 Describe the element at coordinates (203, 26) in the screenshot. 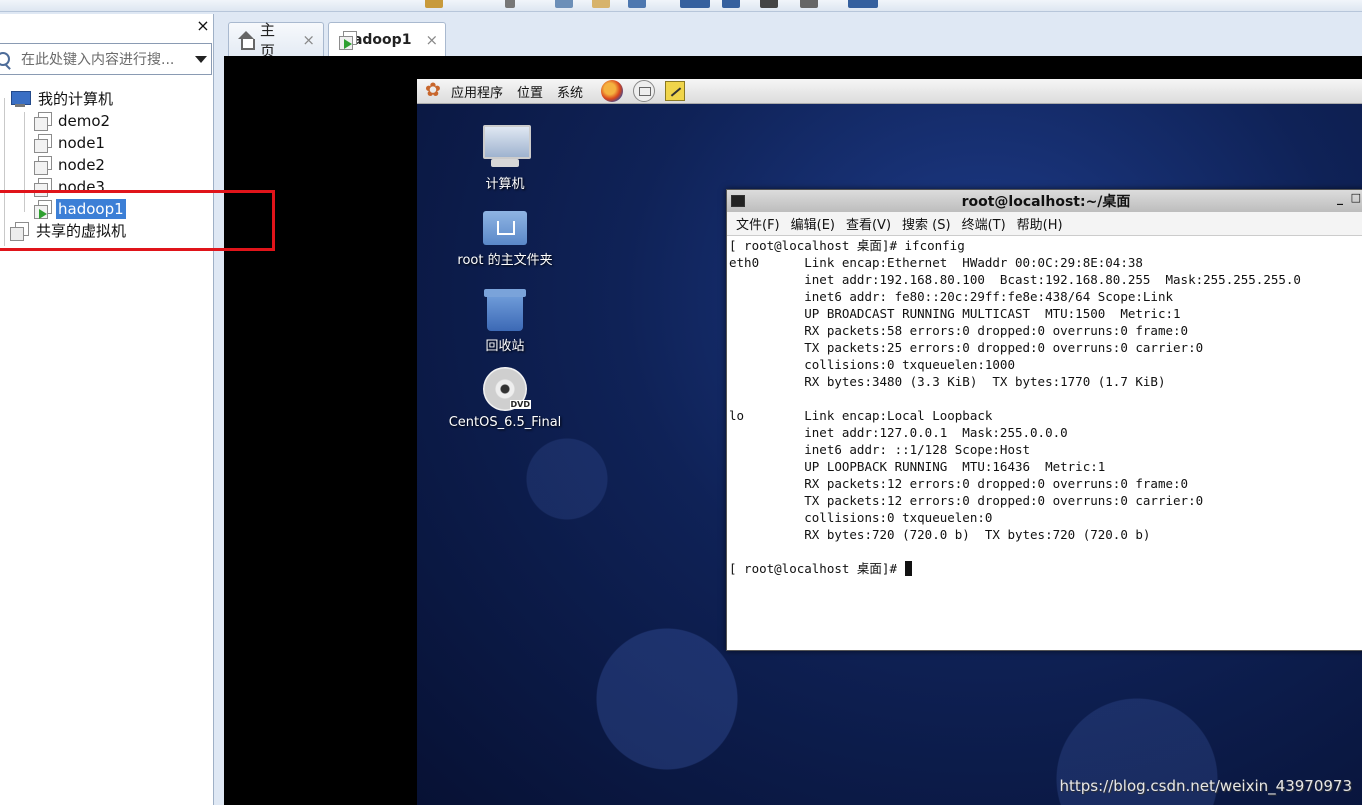

I see `library-close-button: ×` at that location.